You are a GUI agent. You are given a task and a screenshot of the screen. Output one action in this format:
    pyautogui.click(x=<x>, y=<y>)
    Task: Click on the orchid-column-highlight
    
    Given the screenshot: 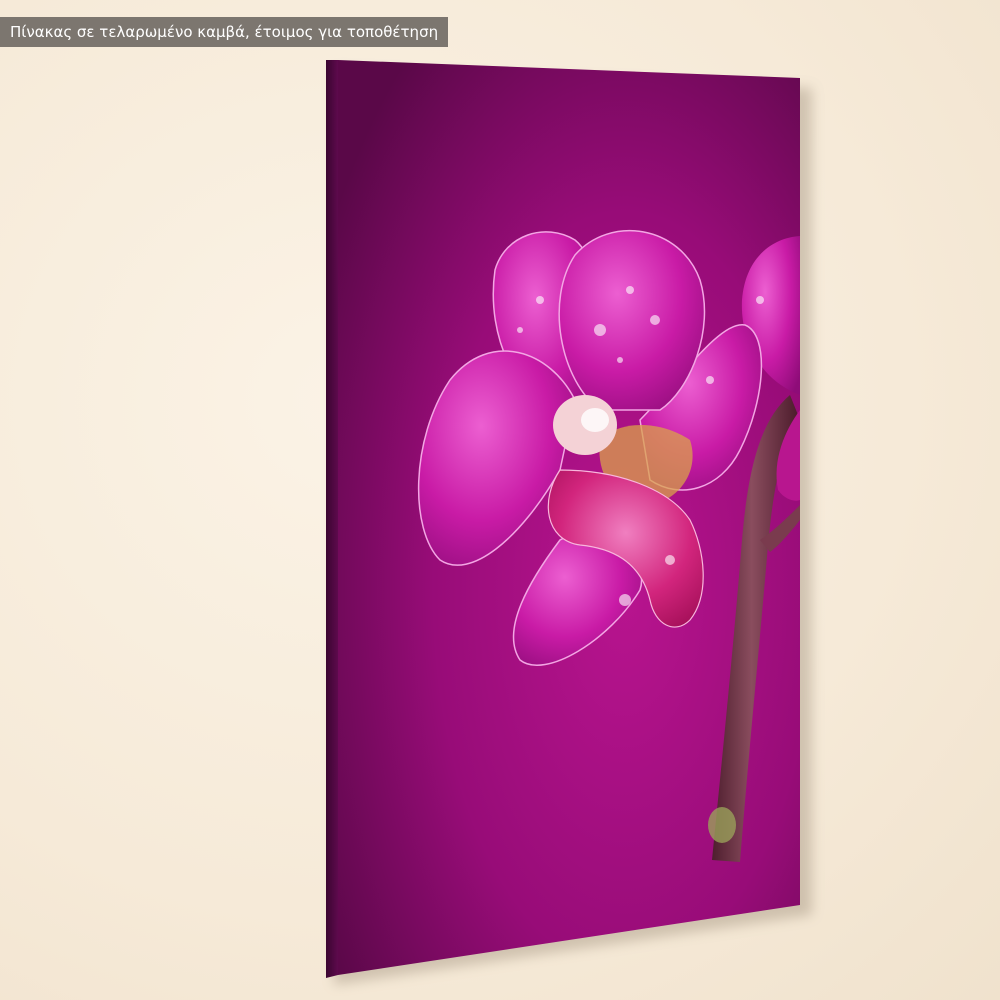 What is the action you would take?
    pyautogui.click(x=595, y=420)
    